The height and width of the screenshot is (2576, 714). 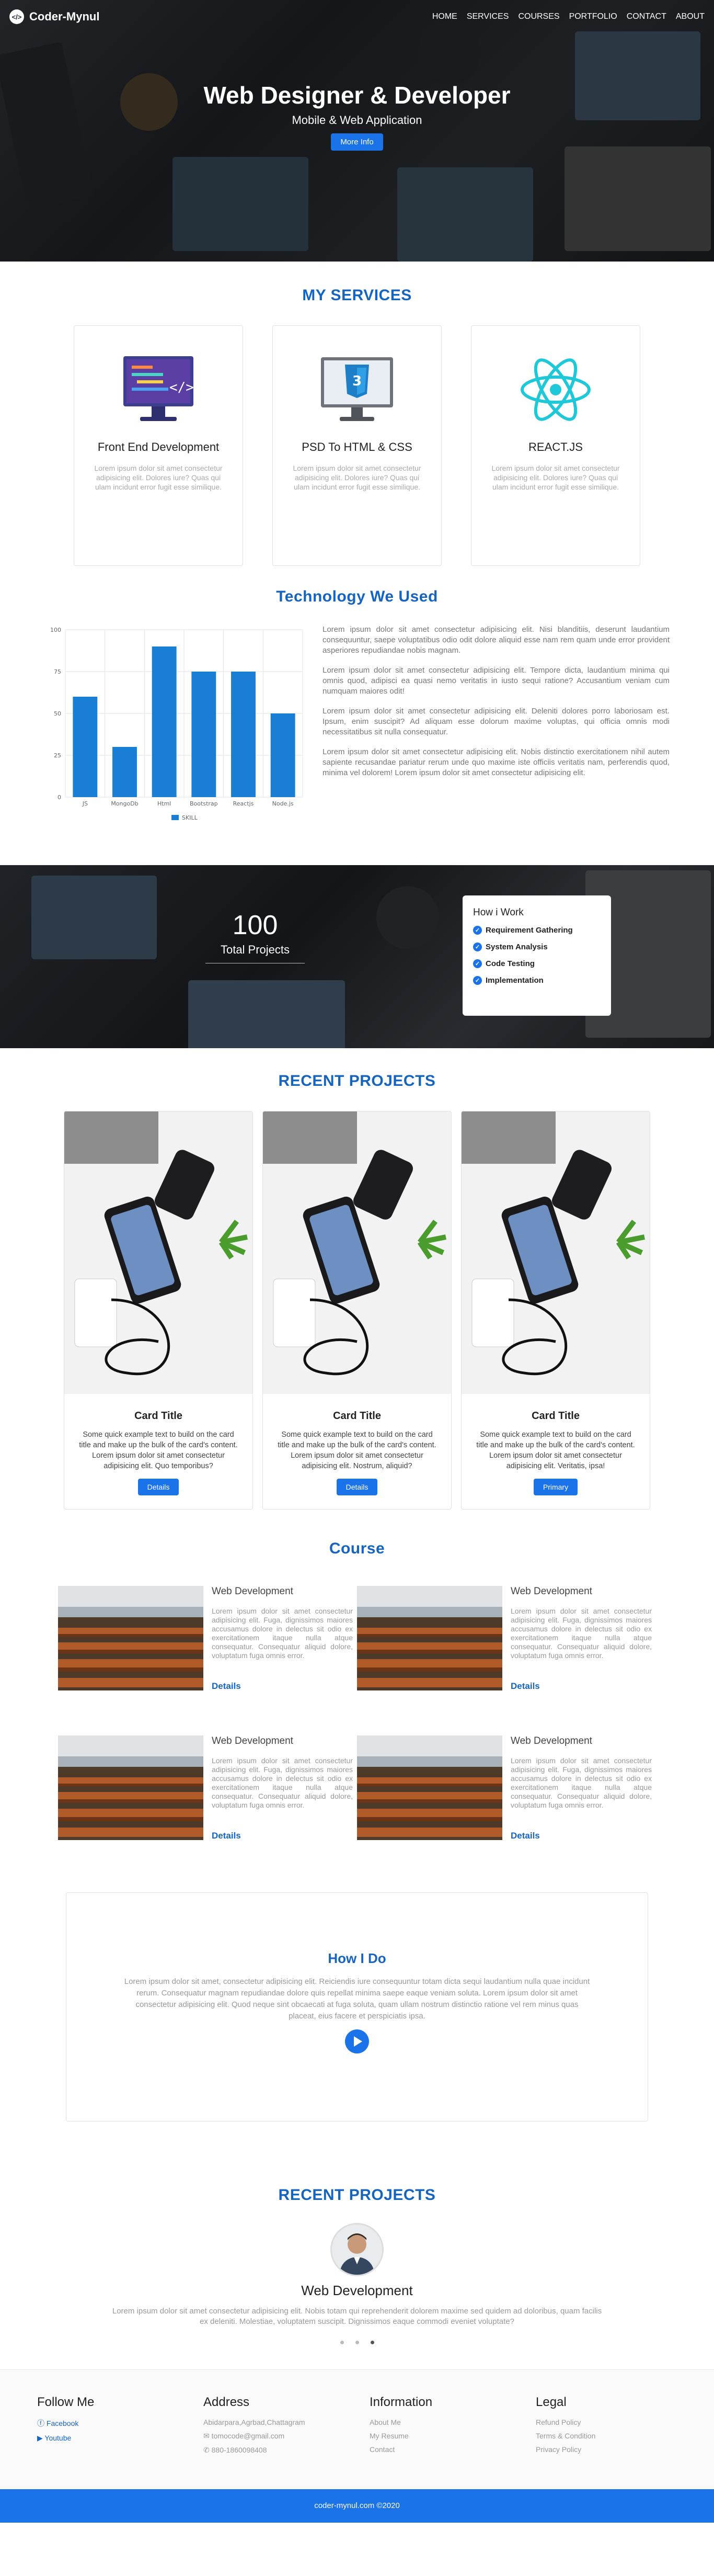 What do you see at coordinates (357, 142) in the screenshot?
I see `more-info-button: More Info` at bounding box center [357, 142].